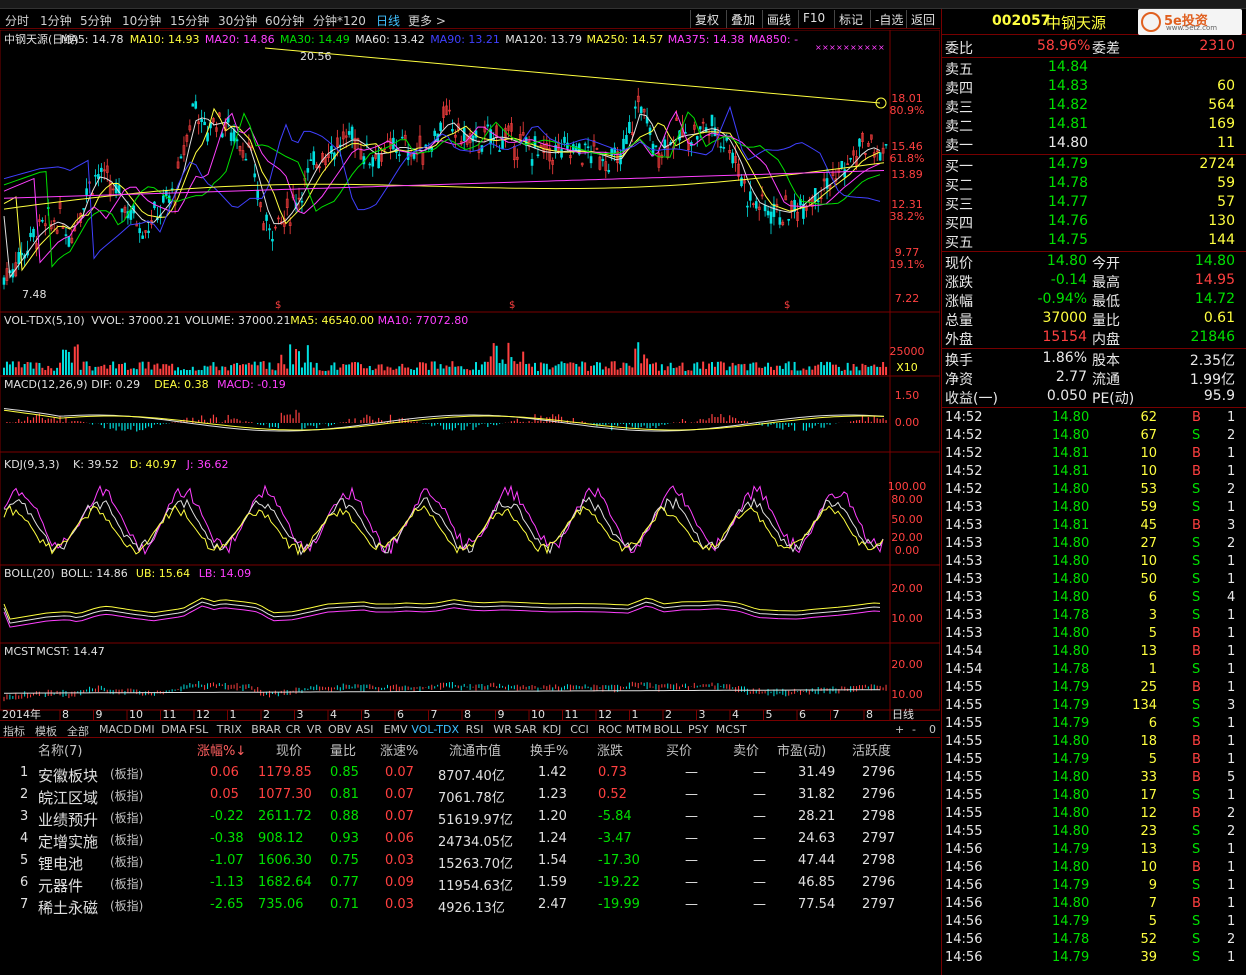 The height and width of the screenshot is (975, 1246). What do you see at coordinates (888, 19) in the screenshot?
I see `tool-button-5: -自选` at bounding box center [888, 19].